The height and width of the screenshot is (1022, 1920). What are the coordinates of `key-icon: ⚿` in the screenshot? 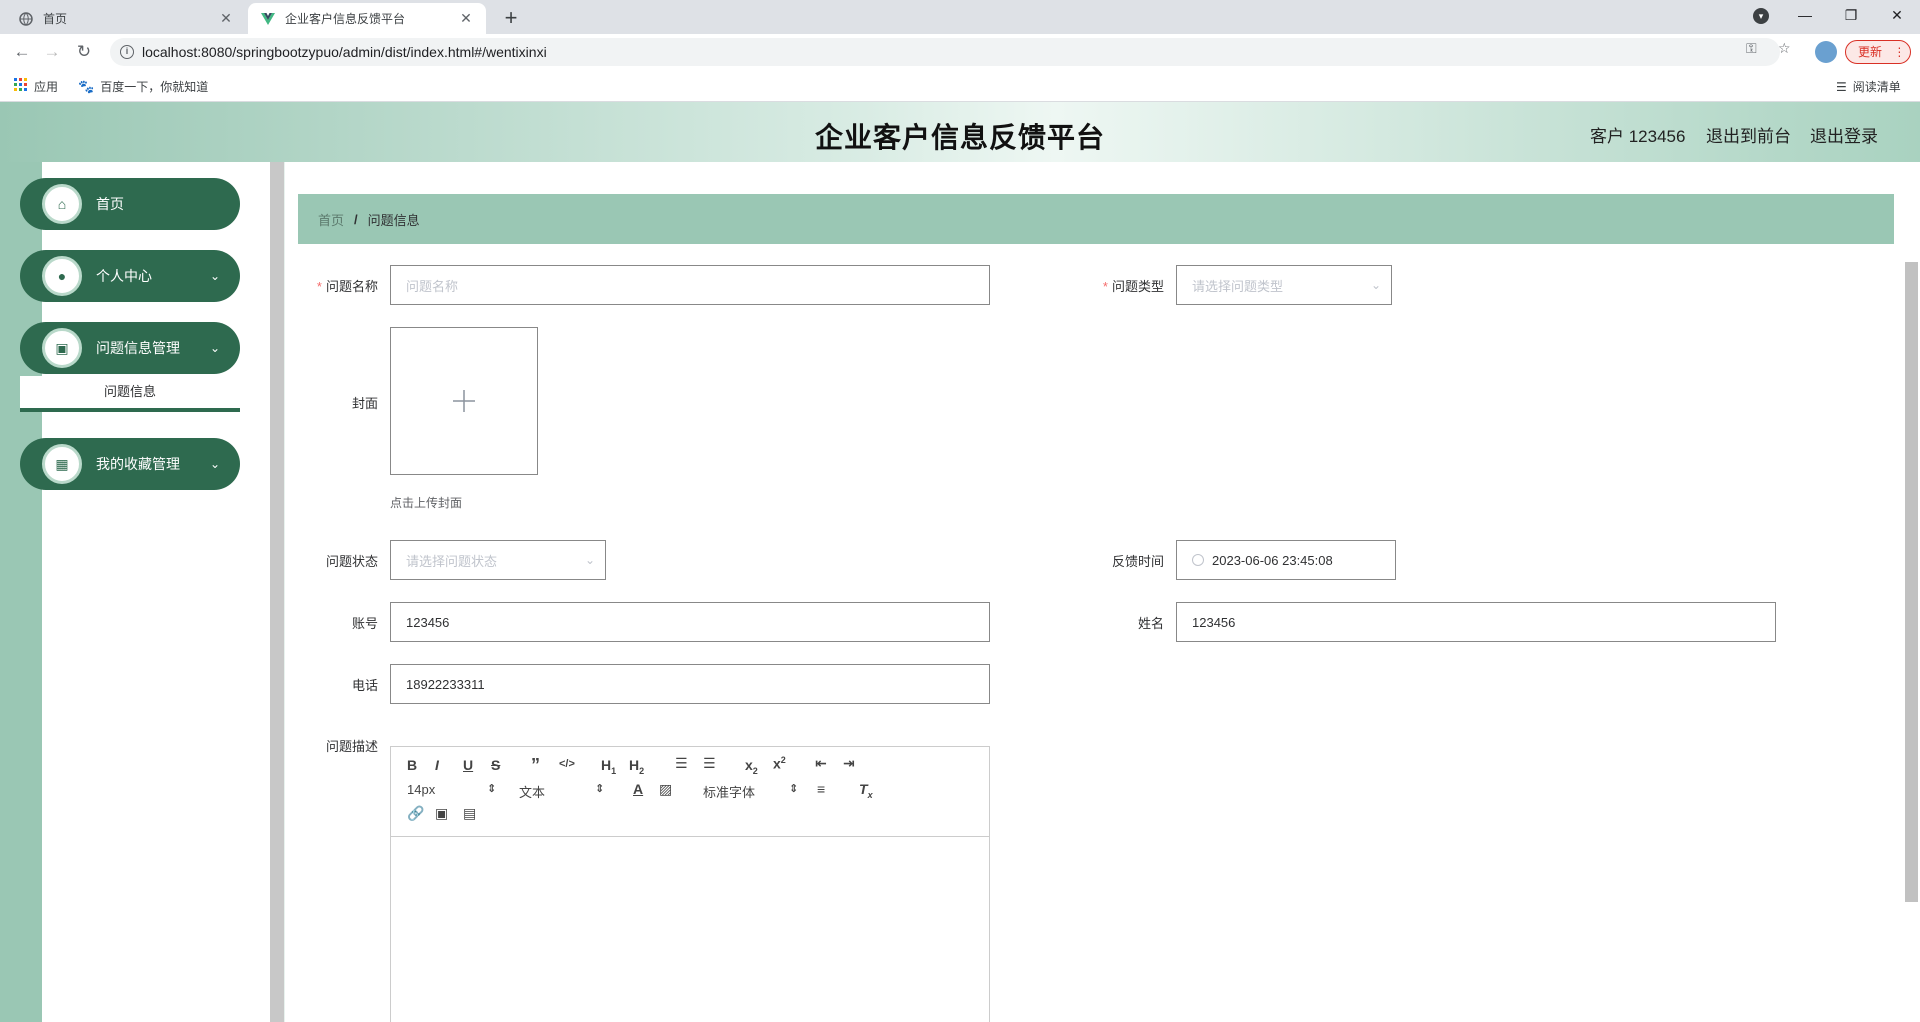 It's located at (1751, 48).